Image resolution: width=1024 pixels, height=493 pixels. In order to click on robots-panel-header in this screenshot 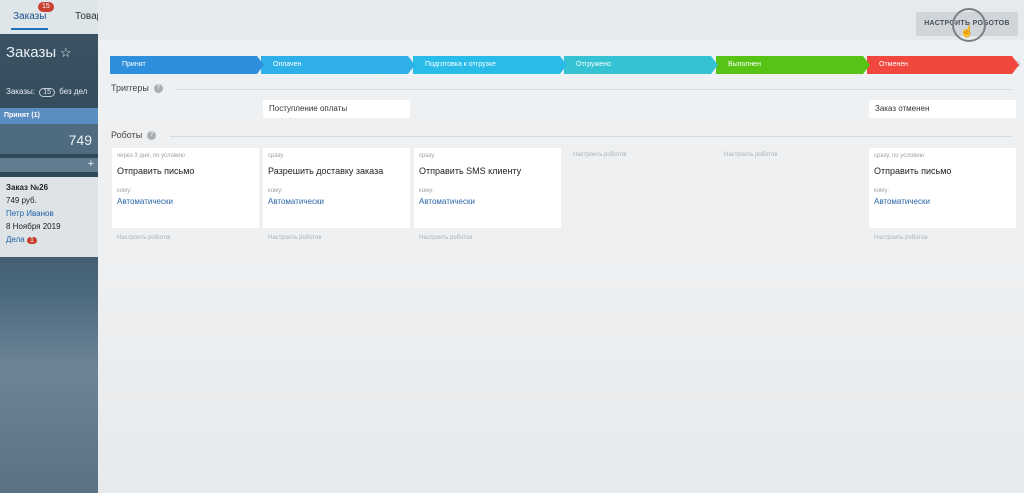, I will do `click(561, 20)`.